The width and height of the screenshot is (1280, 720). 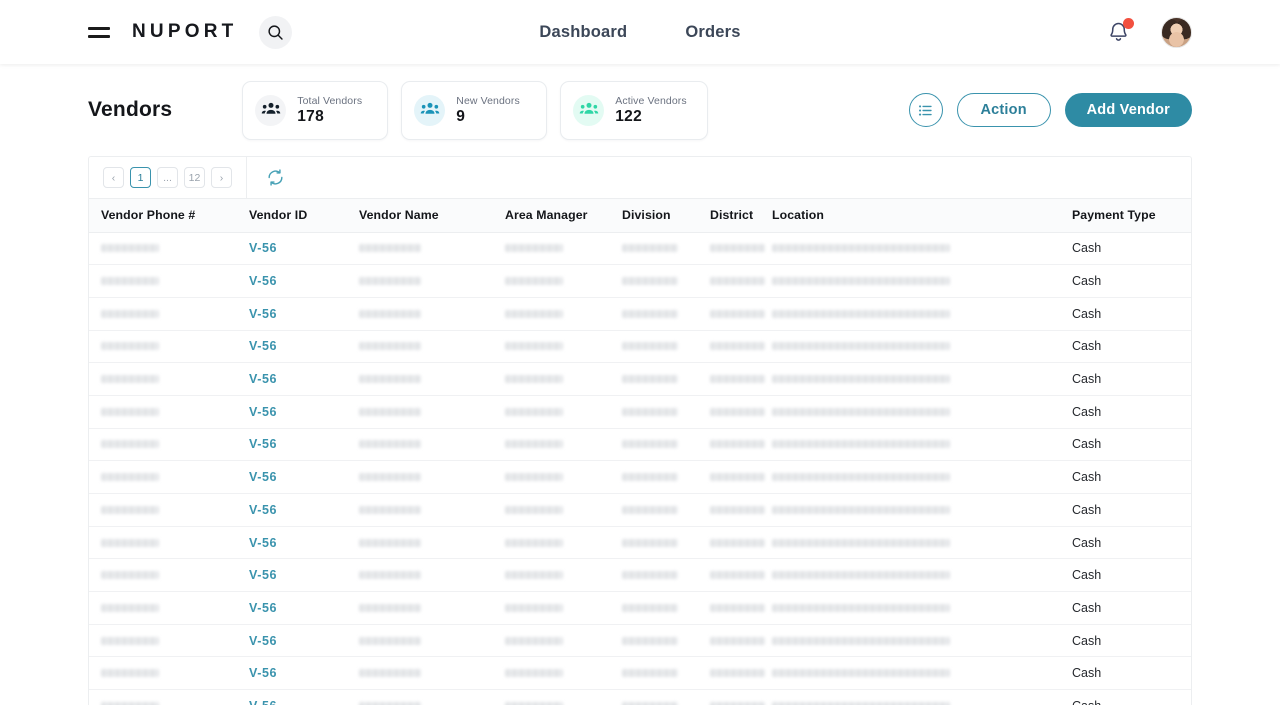 I want to click on column-header-area-manager: Area Manager, so click(x=551, y=216).